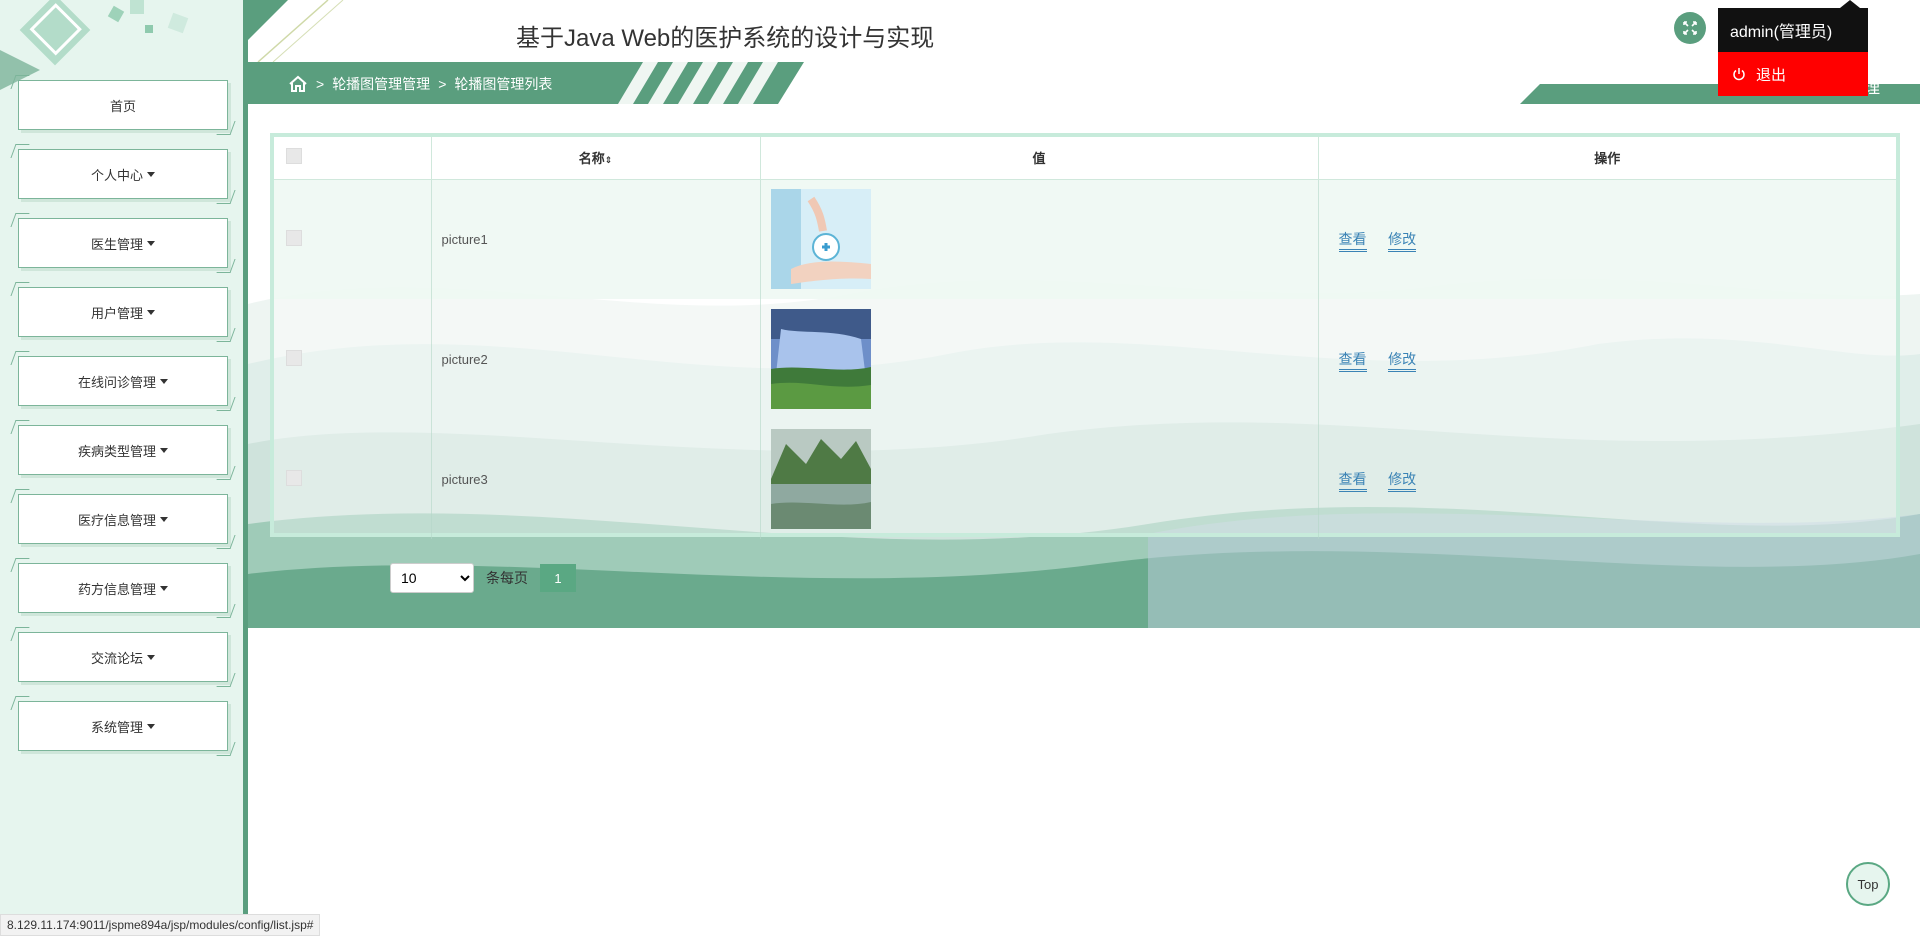 This screenshot has height=936, width=1920. Describe the element at coordinates (116, 520) in the screenshot. I see `sidebar-item-label: 医疗信息管理` at that location.